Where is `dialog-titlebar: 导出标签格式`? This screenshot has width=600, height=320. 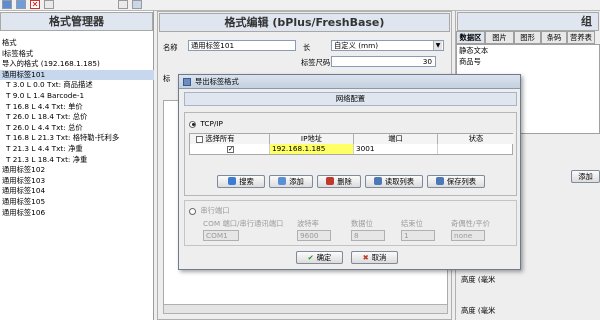 dialog-titlebar: 导出标签格式 is located at coordinates (349, 82).